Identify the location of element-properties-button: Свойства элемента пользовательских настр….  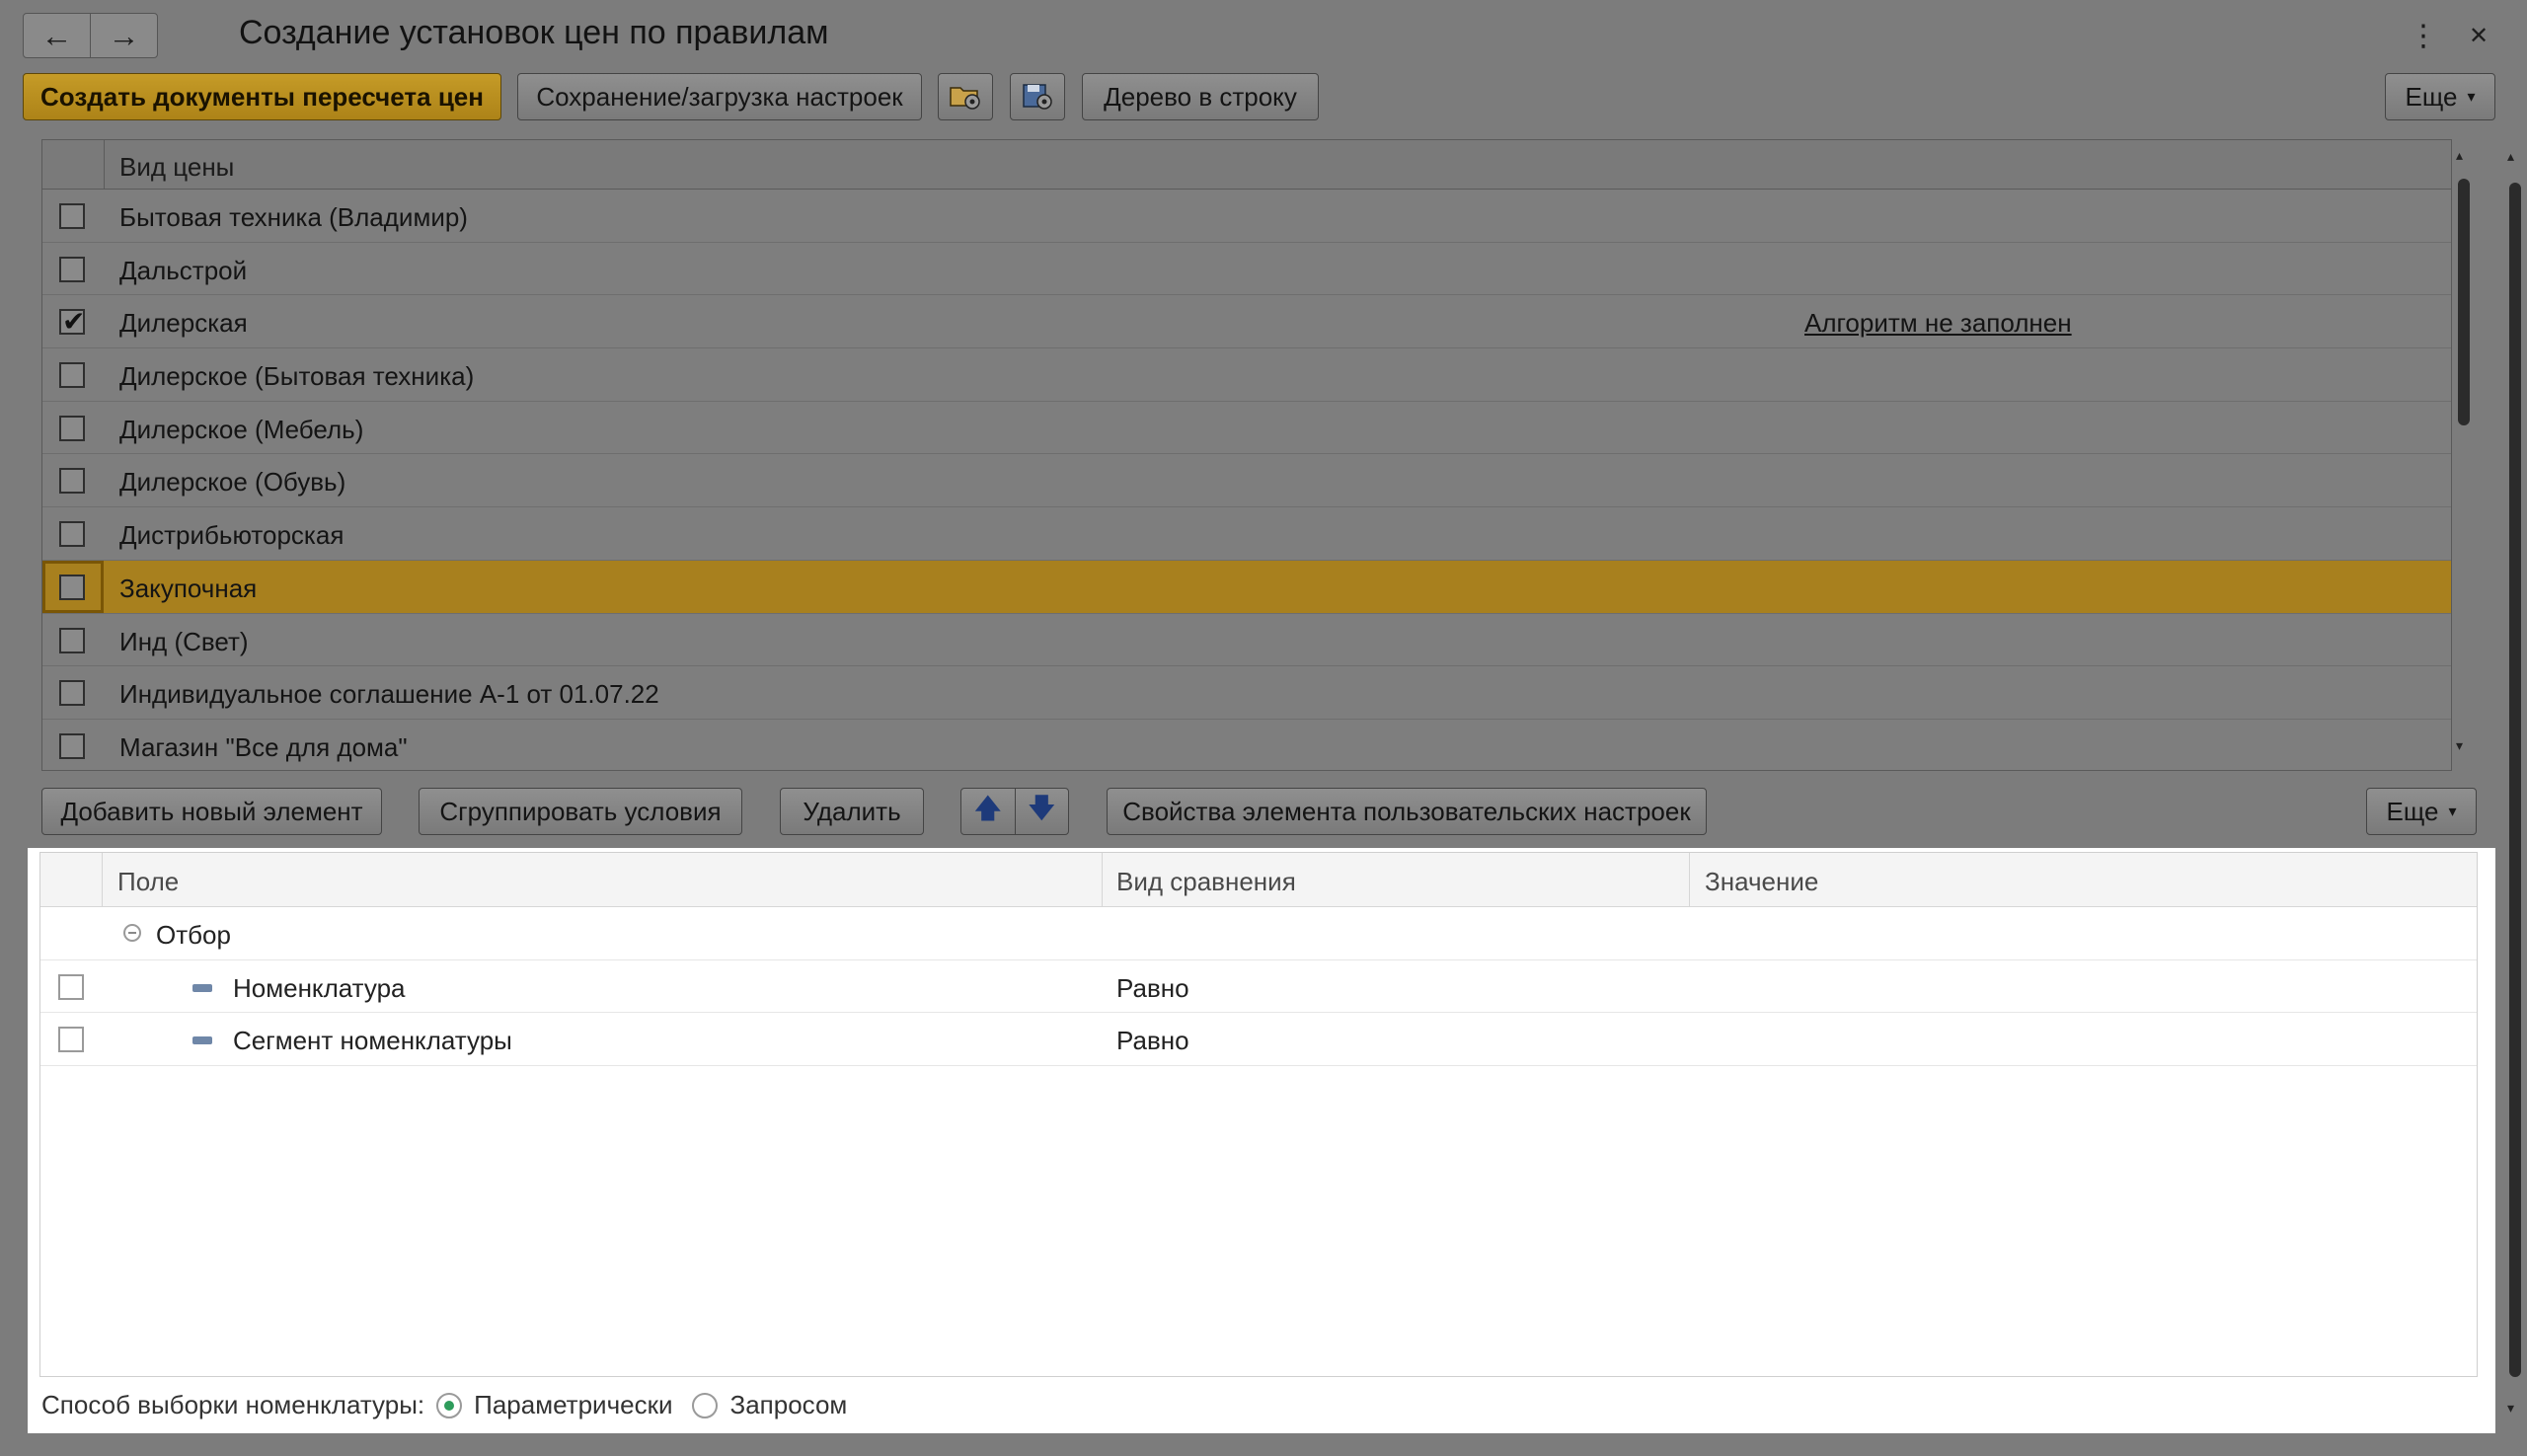
(1407, 811).